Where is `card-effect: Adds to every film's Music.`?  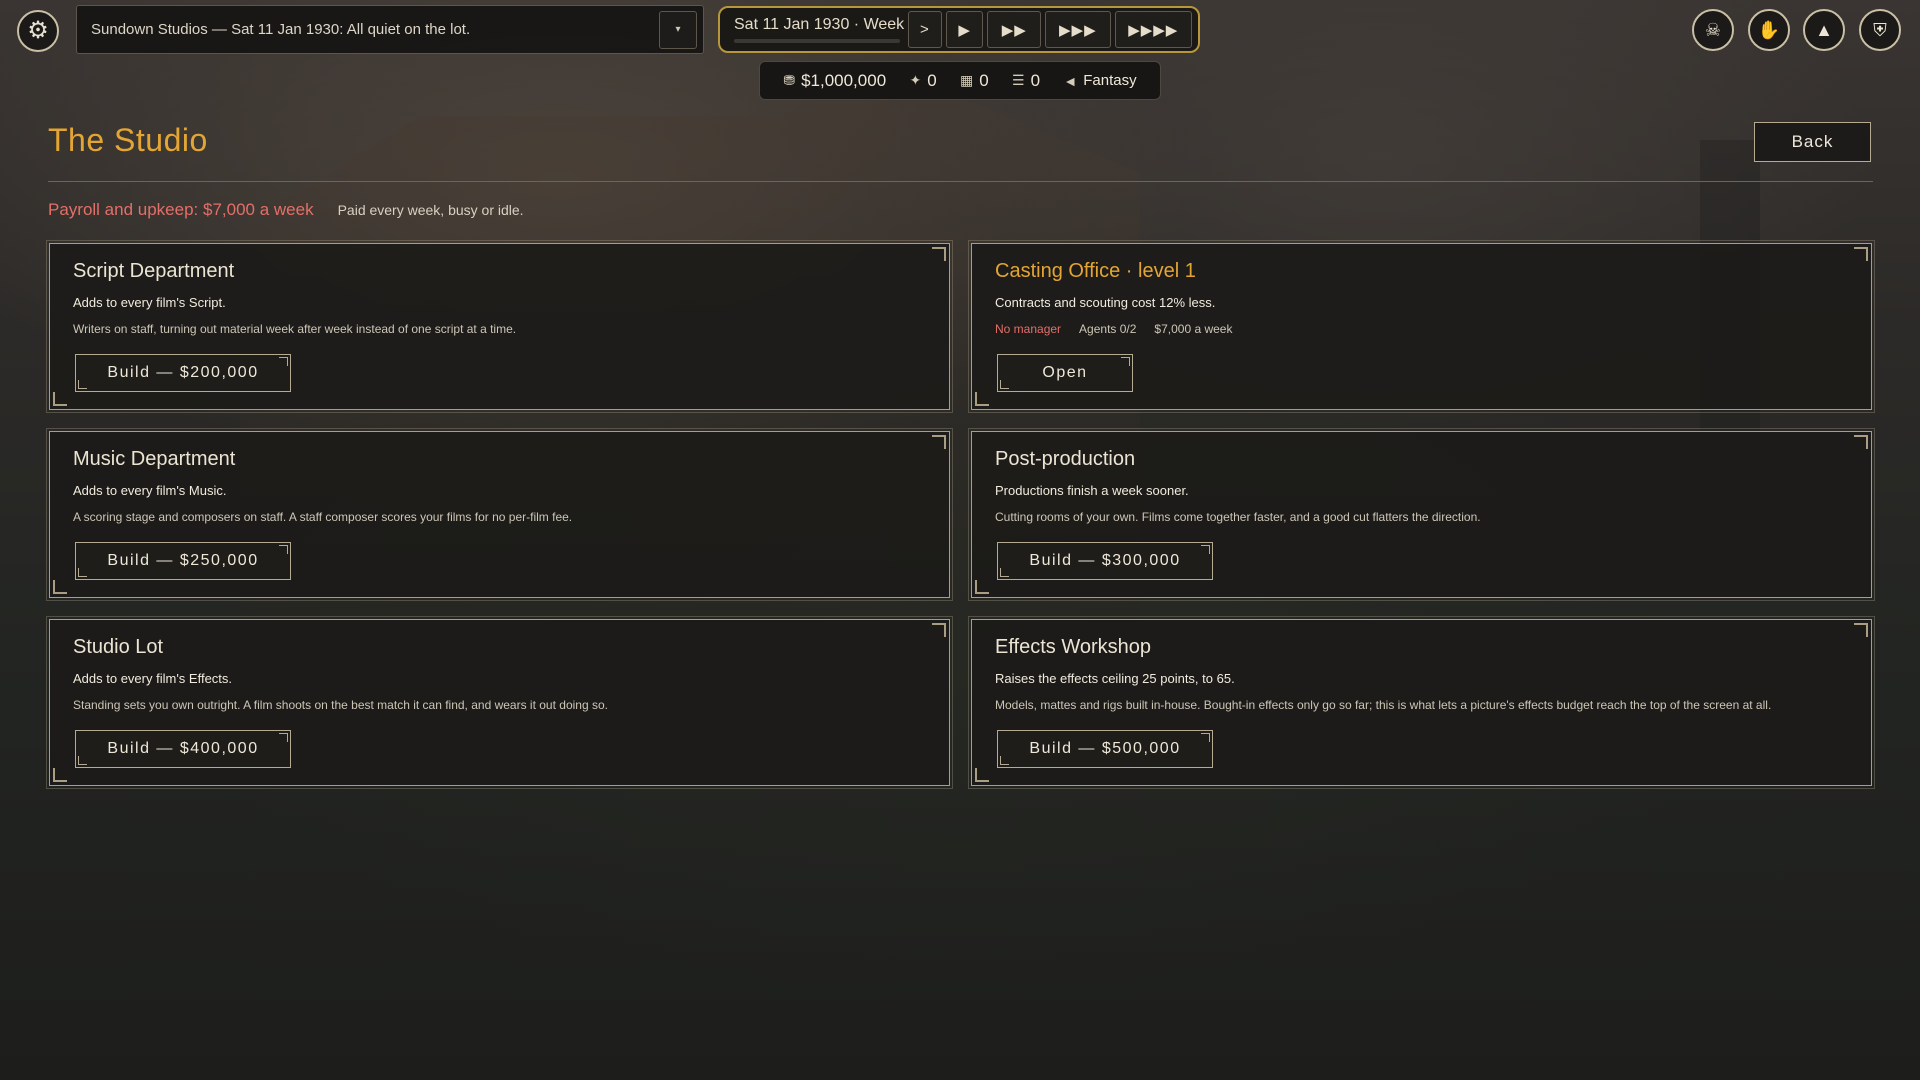 card-effect: Adds to every film's Music. is located at coordinates (150, 490).